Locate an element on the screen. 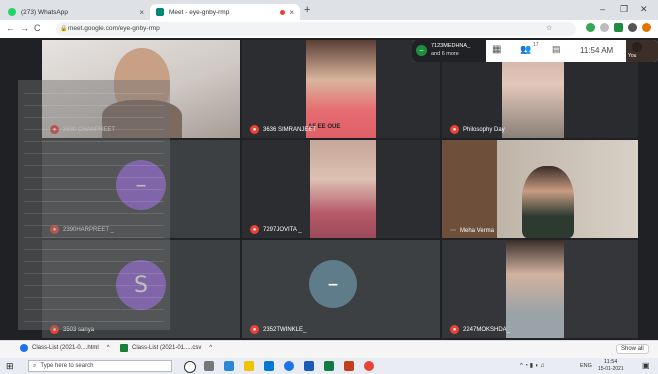  new-tab-button: + is located at coordinates (307, 10).